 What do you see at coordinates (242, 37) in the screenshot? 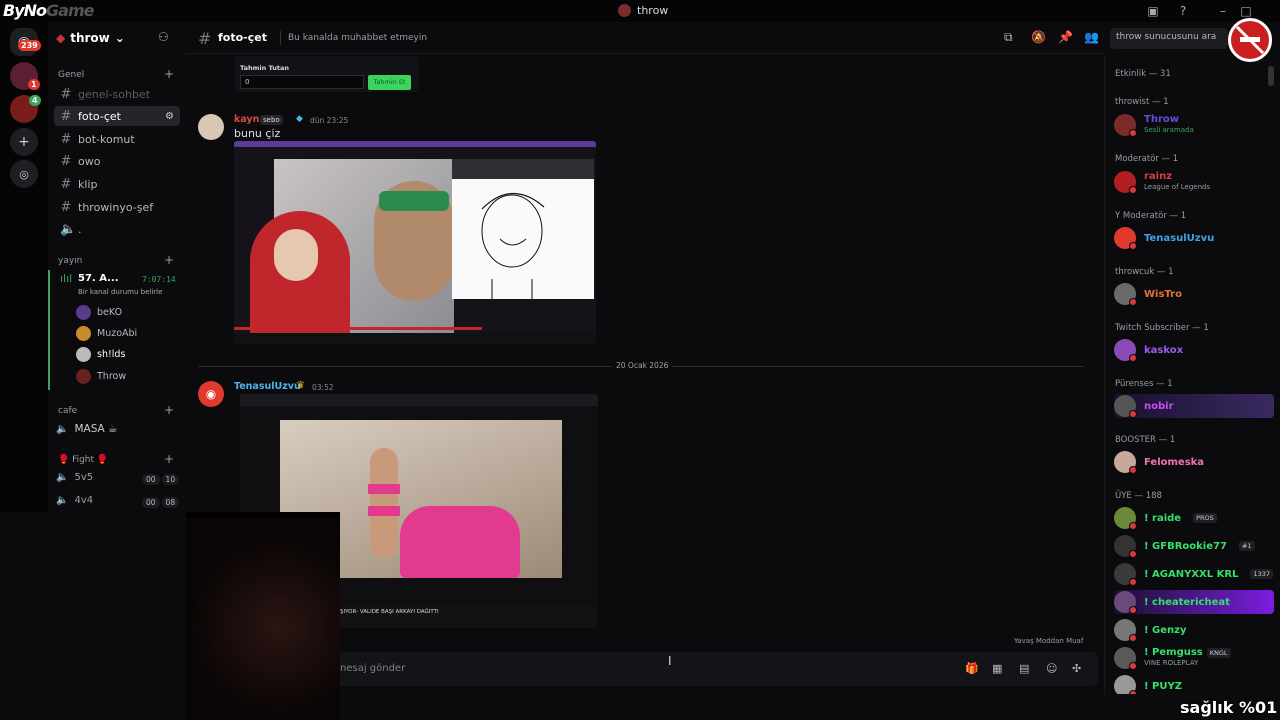
I see `header-channel-name: foto-çet` at bounding box center [242, 37].